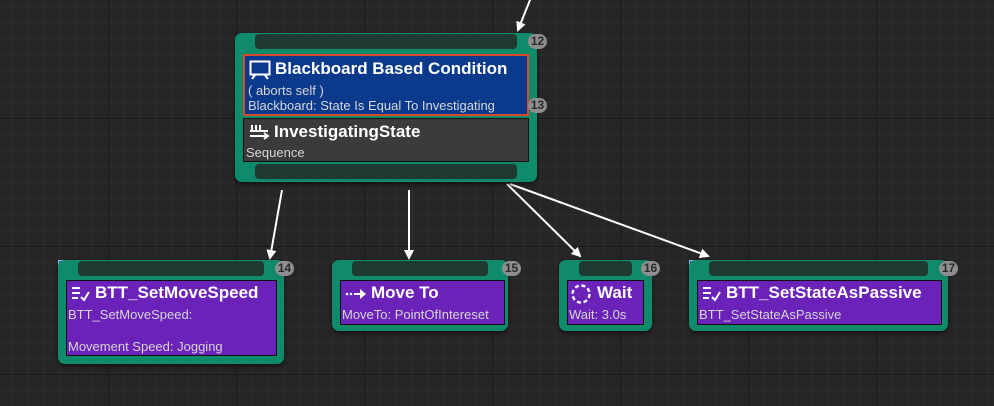  What do you see at coordinates (347, 131) in the screenshot?
I see `composite-title: InvestigatingState` at bounding box center [347, 131].